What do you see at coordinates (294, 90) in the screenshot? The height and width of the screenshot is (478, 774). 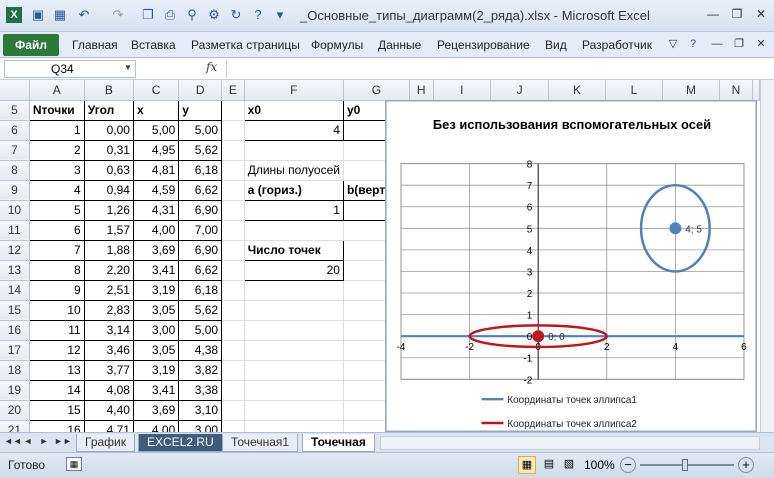 I see `column-header: F` at bounding box center [294, 90].